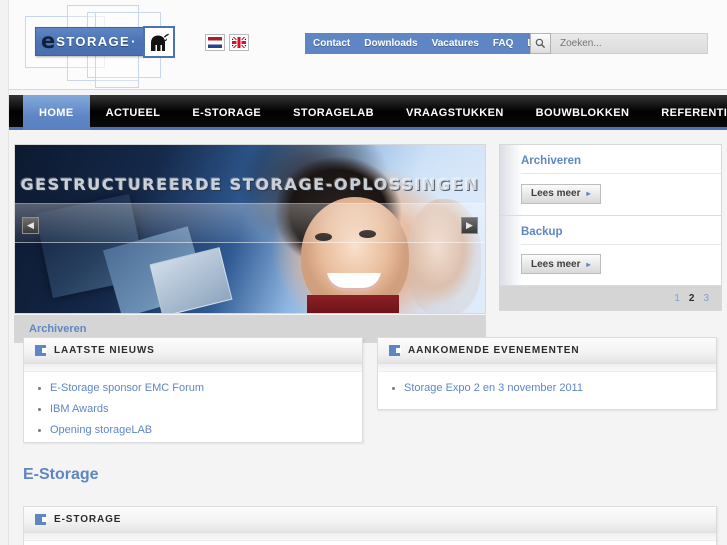  What do you see at coordinates (61, 474) in the screenshot?
I see `page-title: E-Storage` at bounding box center [61, 474].